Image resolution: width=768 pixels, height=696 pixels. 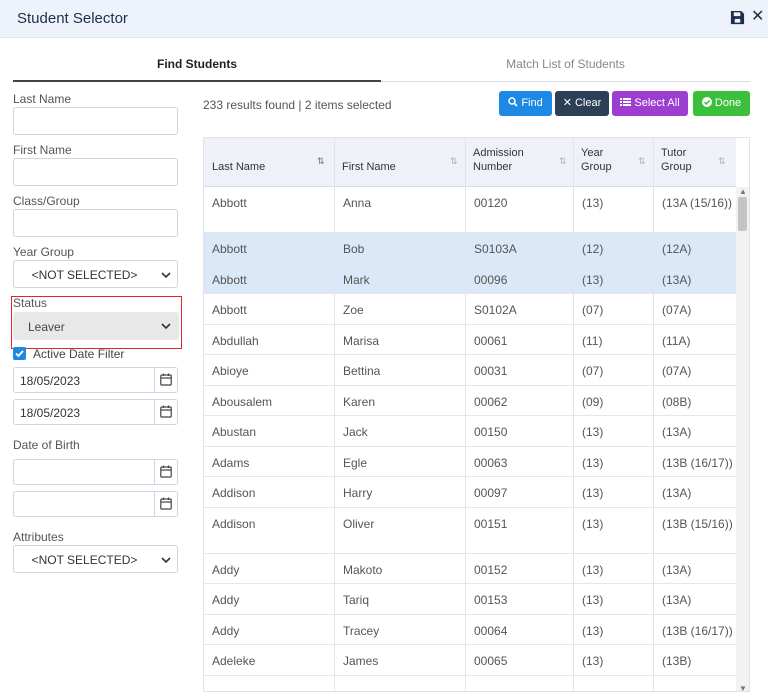 What do you see at coordinates (355, 462) in the screenshot?
I see `table-cell: Egle` at bounding box center [355, 462].